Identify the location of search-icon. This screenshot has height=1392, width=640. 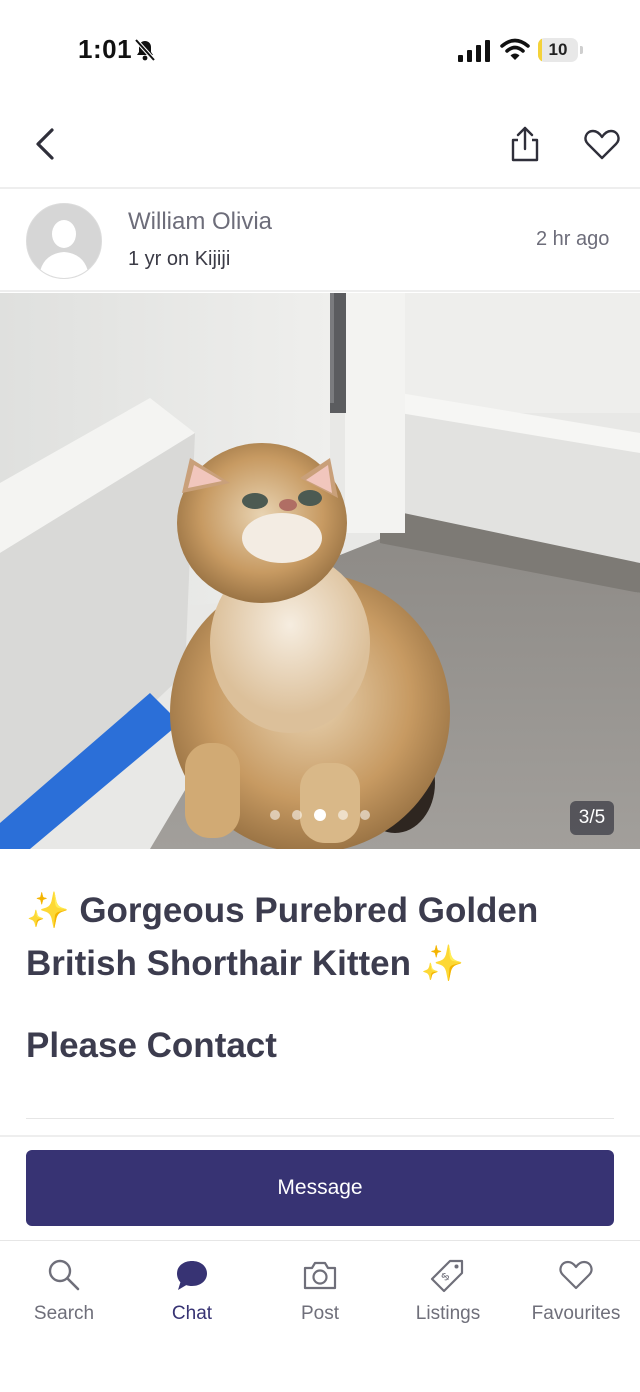
(64, 1275).